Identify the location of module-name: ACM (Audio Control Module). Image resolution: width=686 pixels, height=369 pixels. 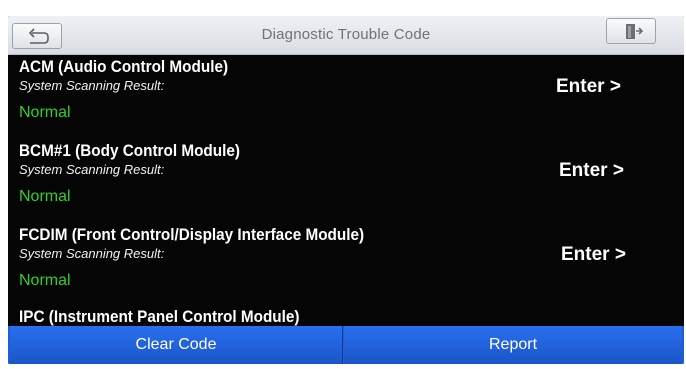
(124, 66).